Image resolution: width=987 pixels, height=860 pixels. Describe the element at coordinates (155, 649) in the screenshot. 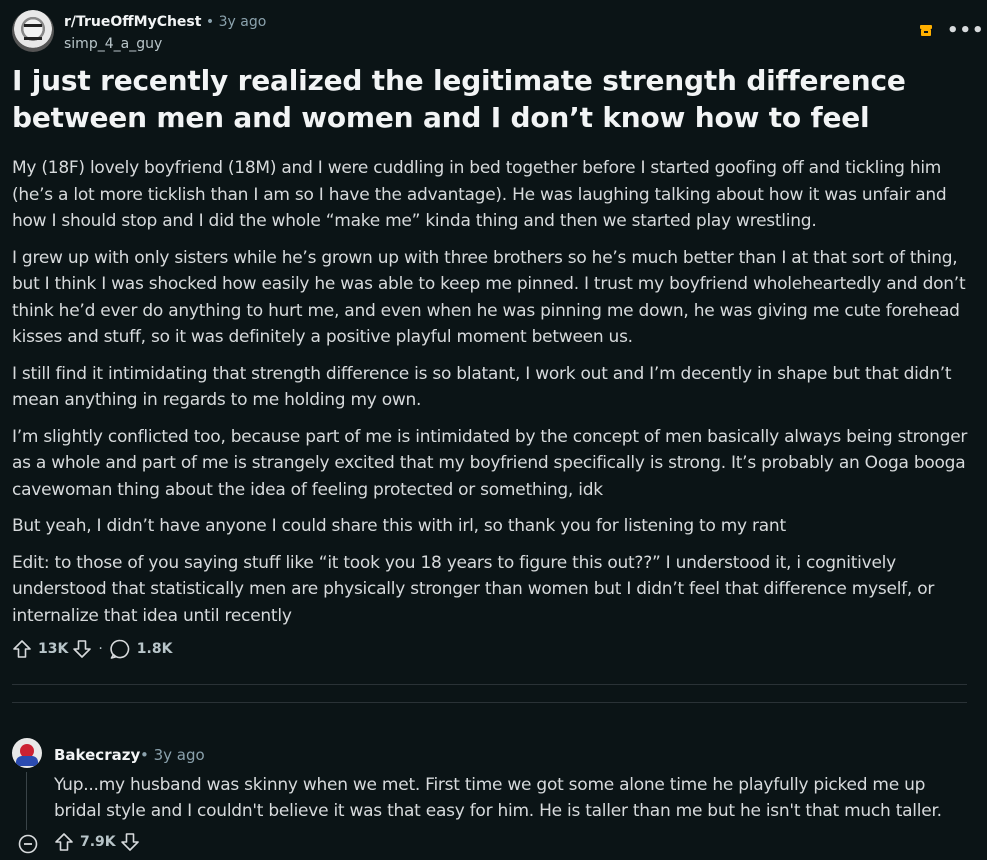

I see `comment-count: 1.8K` at that location.